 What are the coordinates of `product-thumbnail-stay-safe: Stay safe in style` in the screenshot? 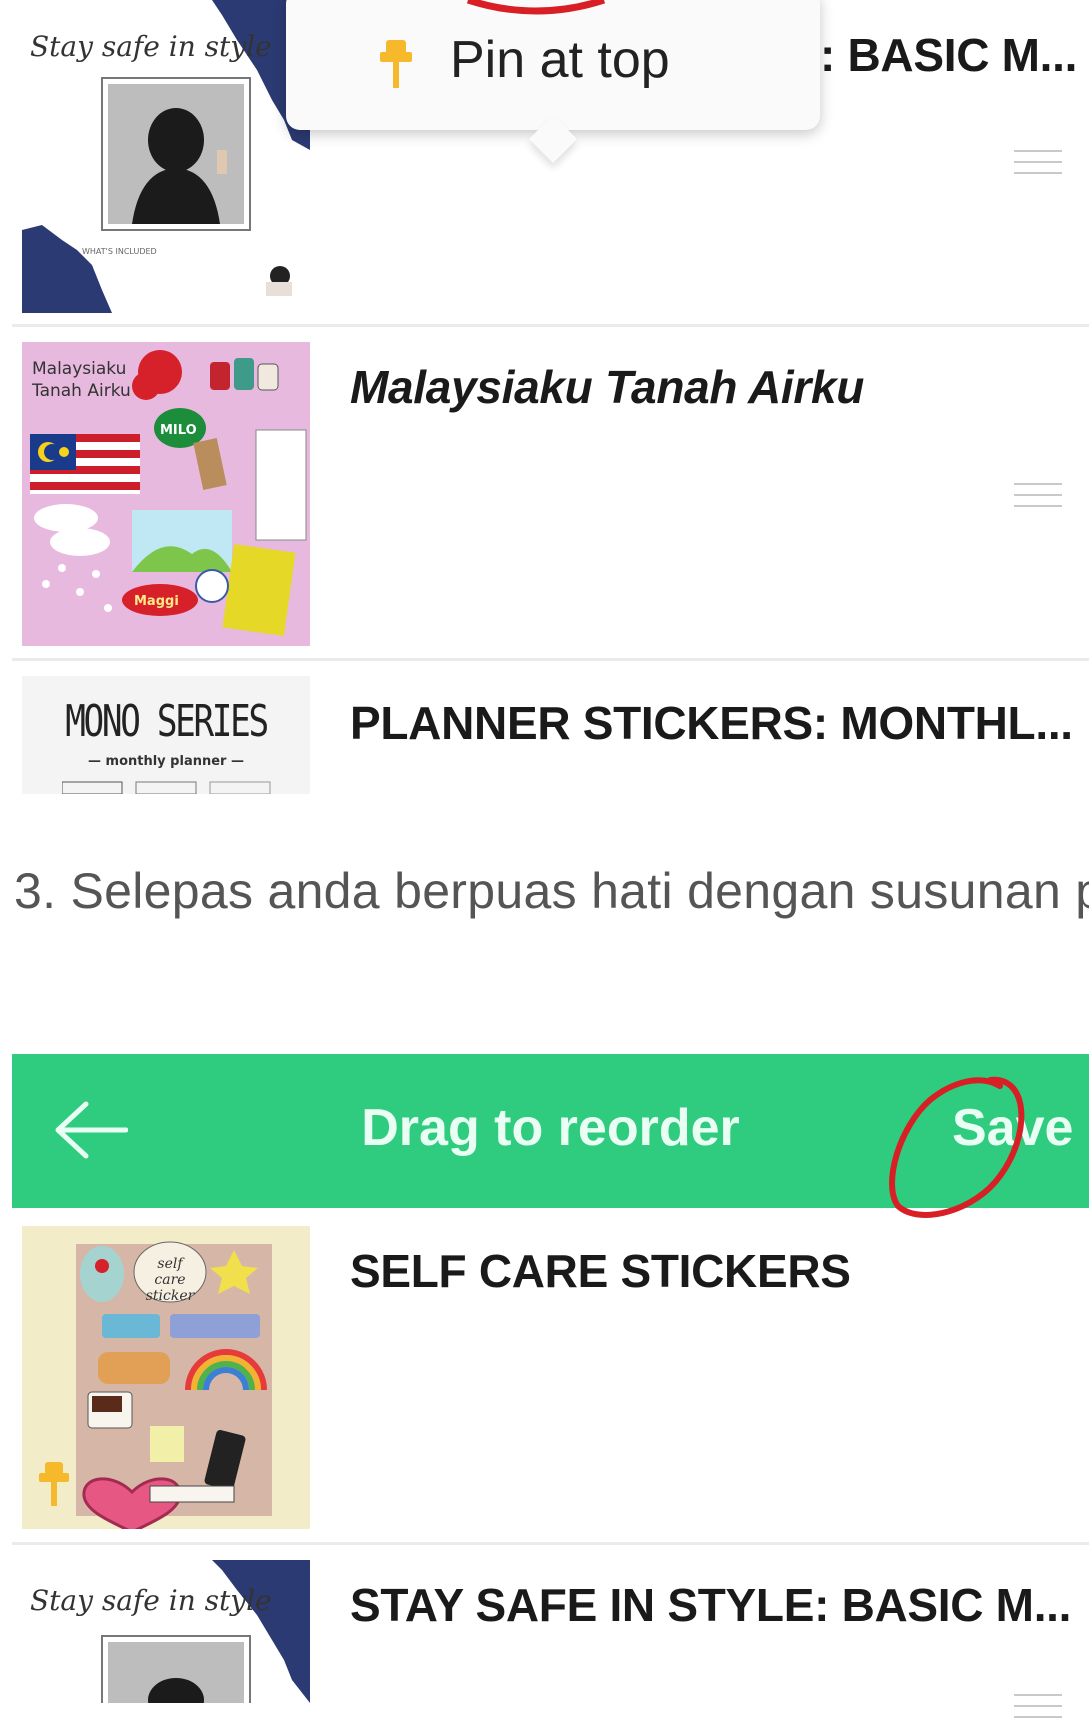 It's located at (166, 1631).